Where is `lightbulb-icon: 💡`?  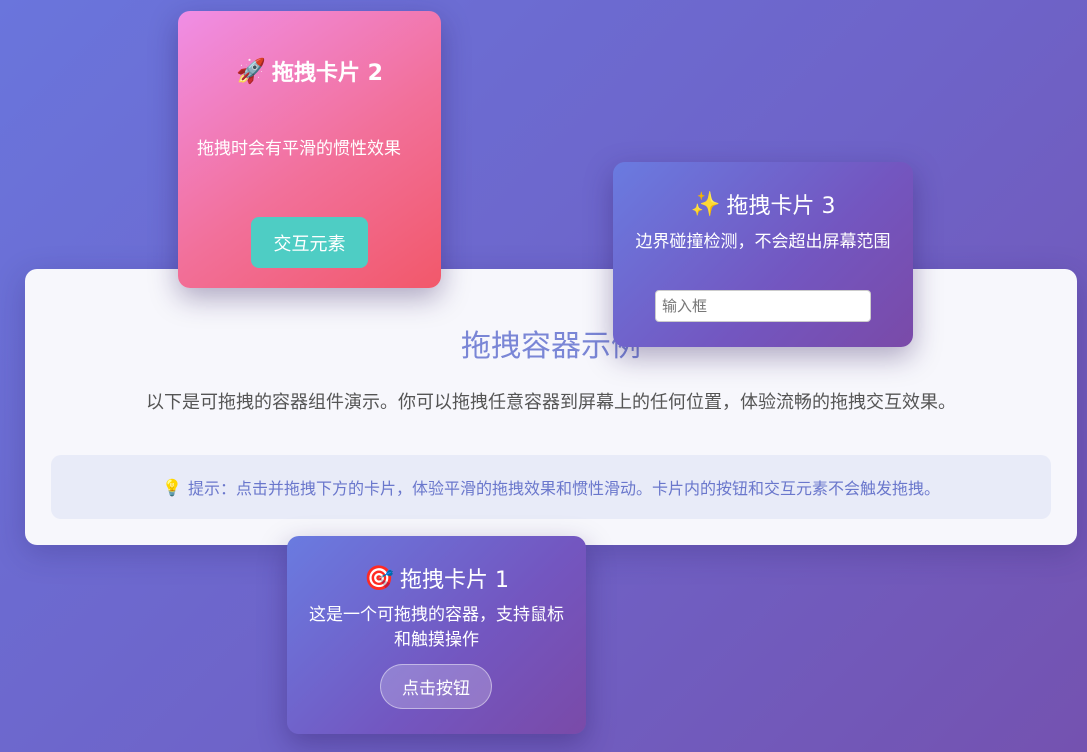
lightbulb-icon: 💡 is located at coordinates (172, 487).